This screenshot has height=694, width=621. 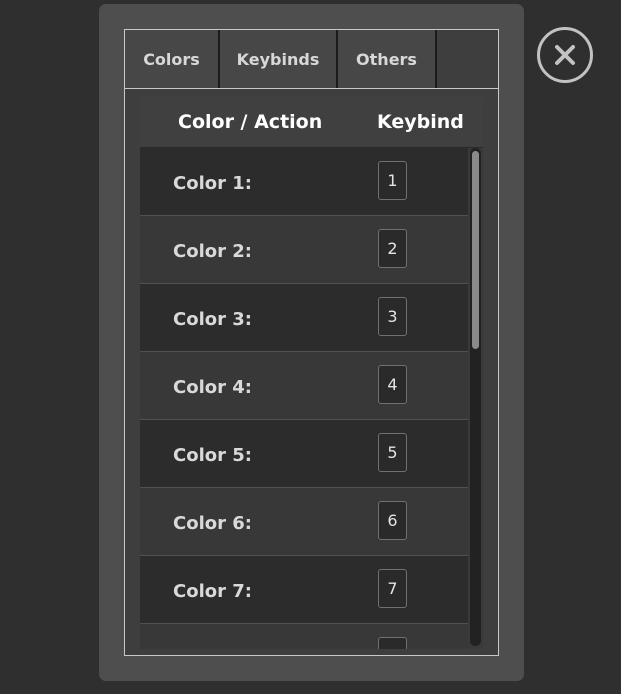 I want to click on row-label: Color 7:, so click(x=212, y=591).